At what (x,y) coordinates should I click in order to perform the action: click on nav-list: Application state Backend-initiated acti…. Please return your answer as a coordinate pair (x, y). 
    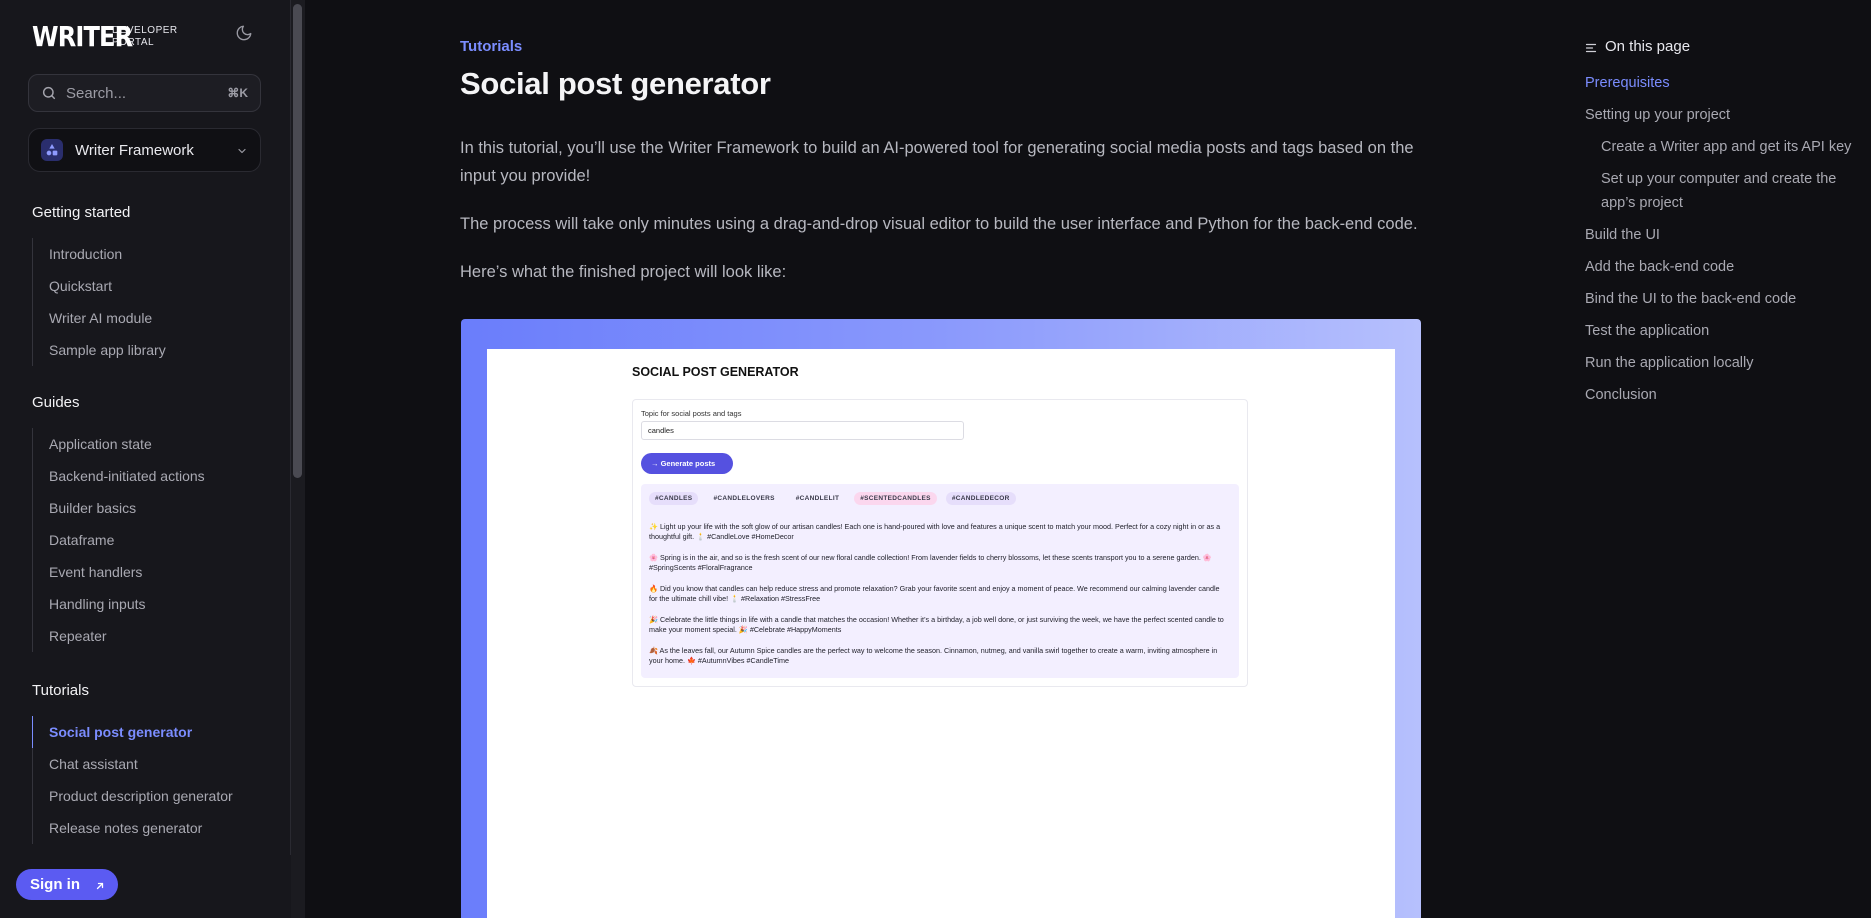
    Looking at the image, I should click on (118, 540).